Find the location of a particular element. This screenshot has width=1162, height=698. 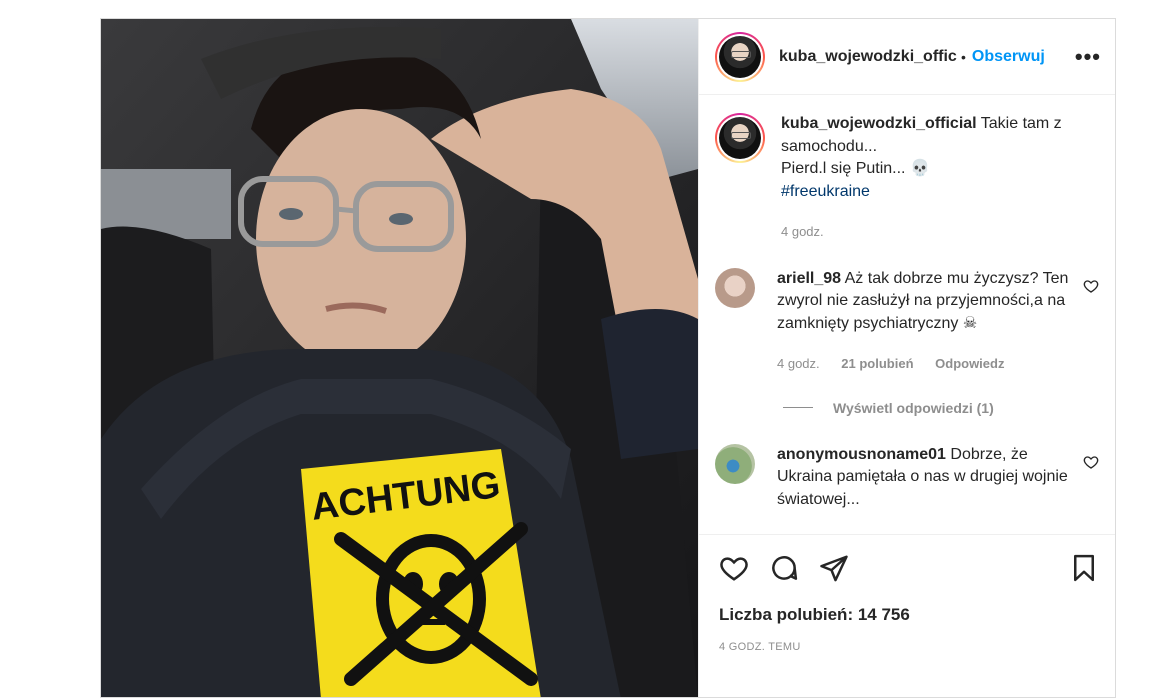

author-avatar is located at coordinates (740, 56).